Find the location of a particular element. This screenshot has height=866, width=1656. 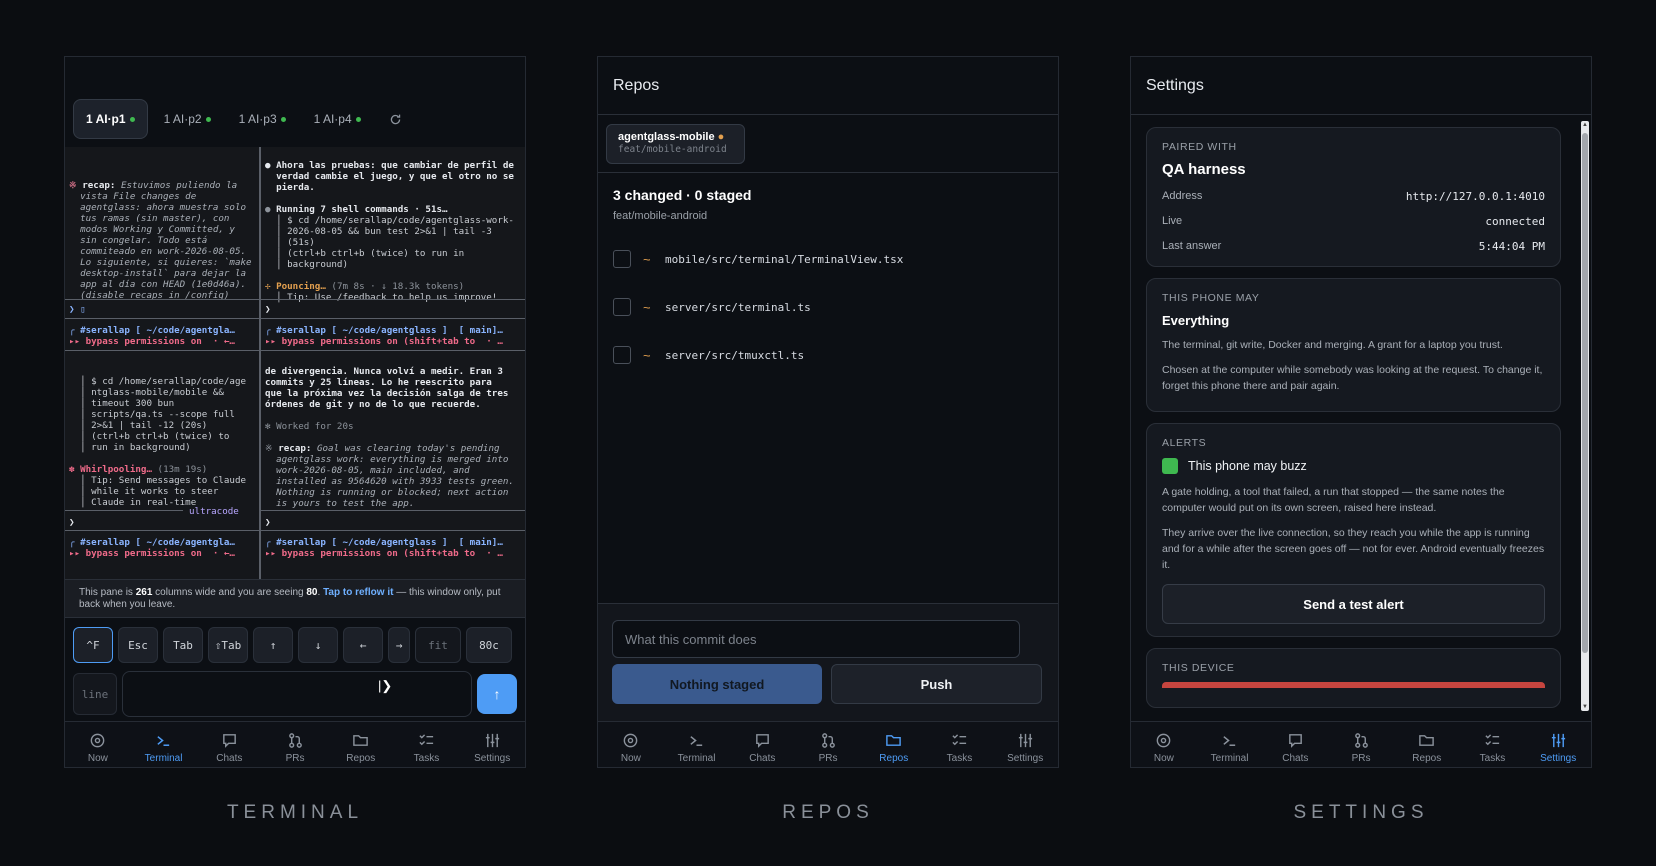

terminal-input: |❯ is located at coordinates (297, 694).